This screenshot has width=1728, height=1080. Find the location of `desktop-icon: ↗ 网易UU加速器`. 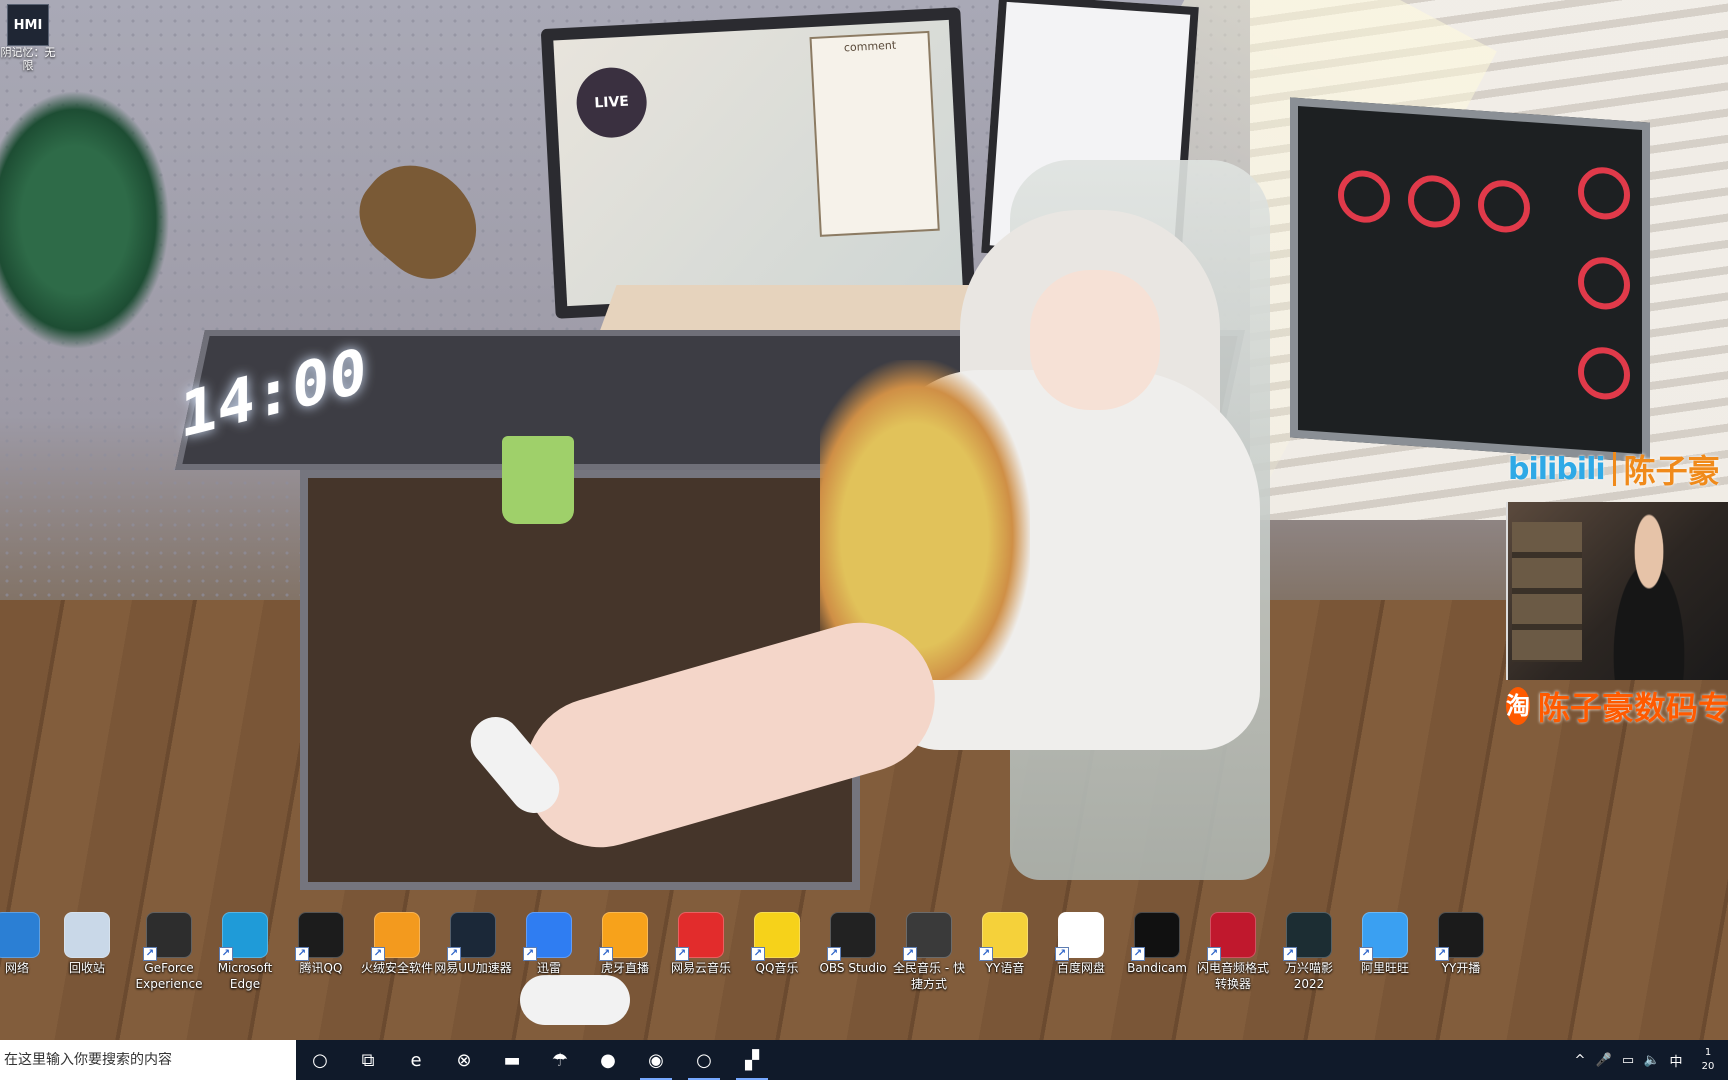

desktop-icon: ↗ 网易UU加速器 is located at coordinates (473, 944).